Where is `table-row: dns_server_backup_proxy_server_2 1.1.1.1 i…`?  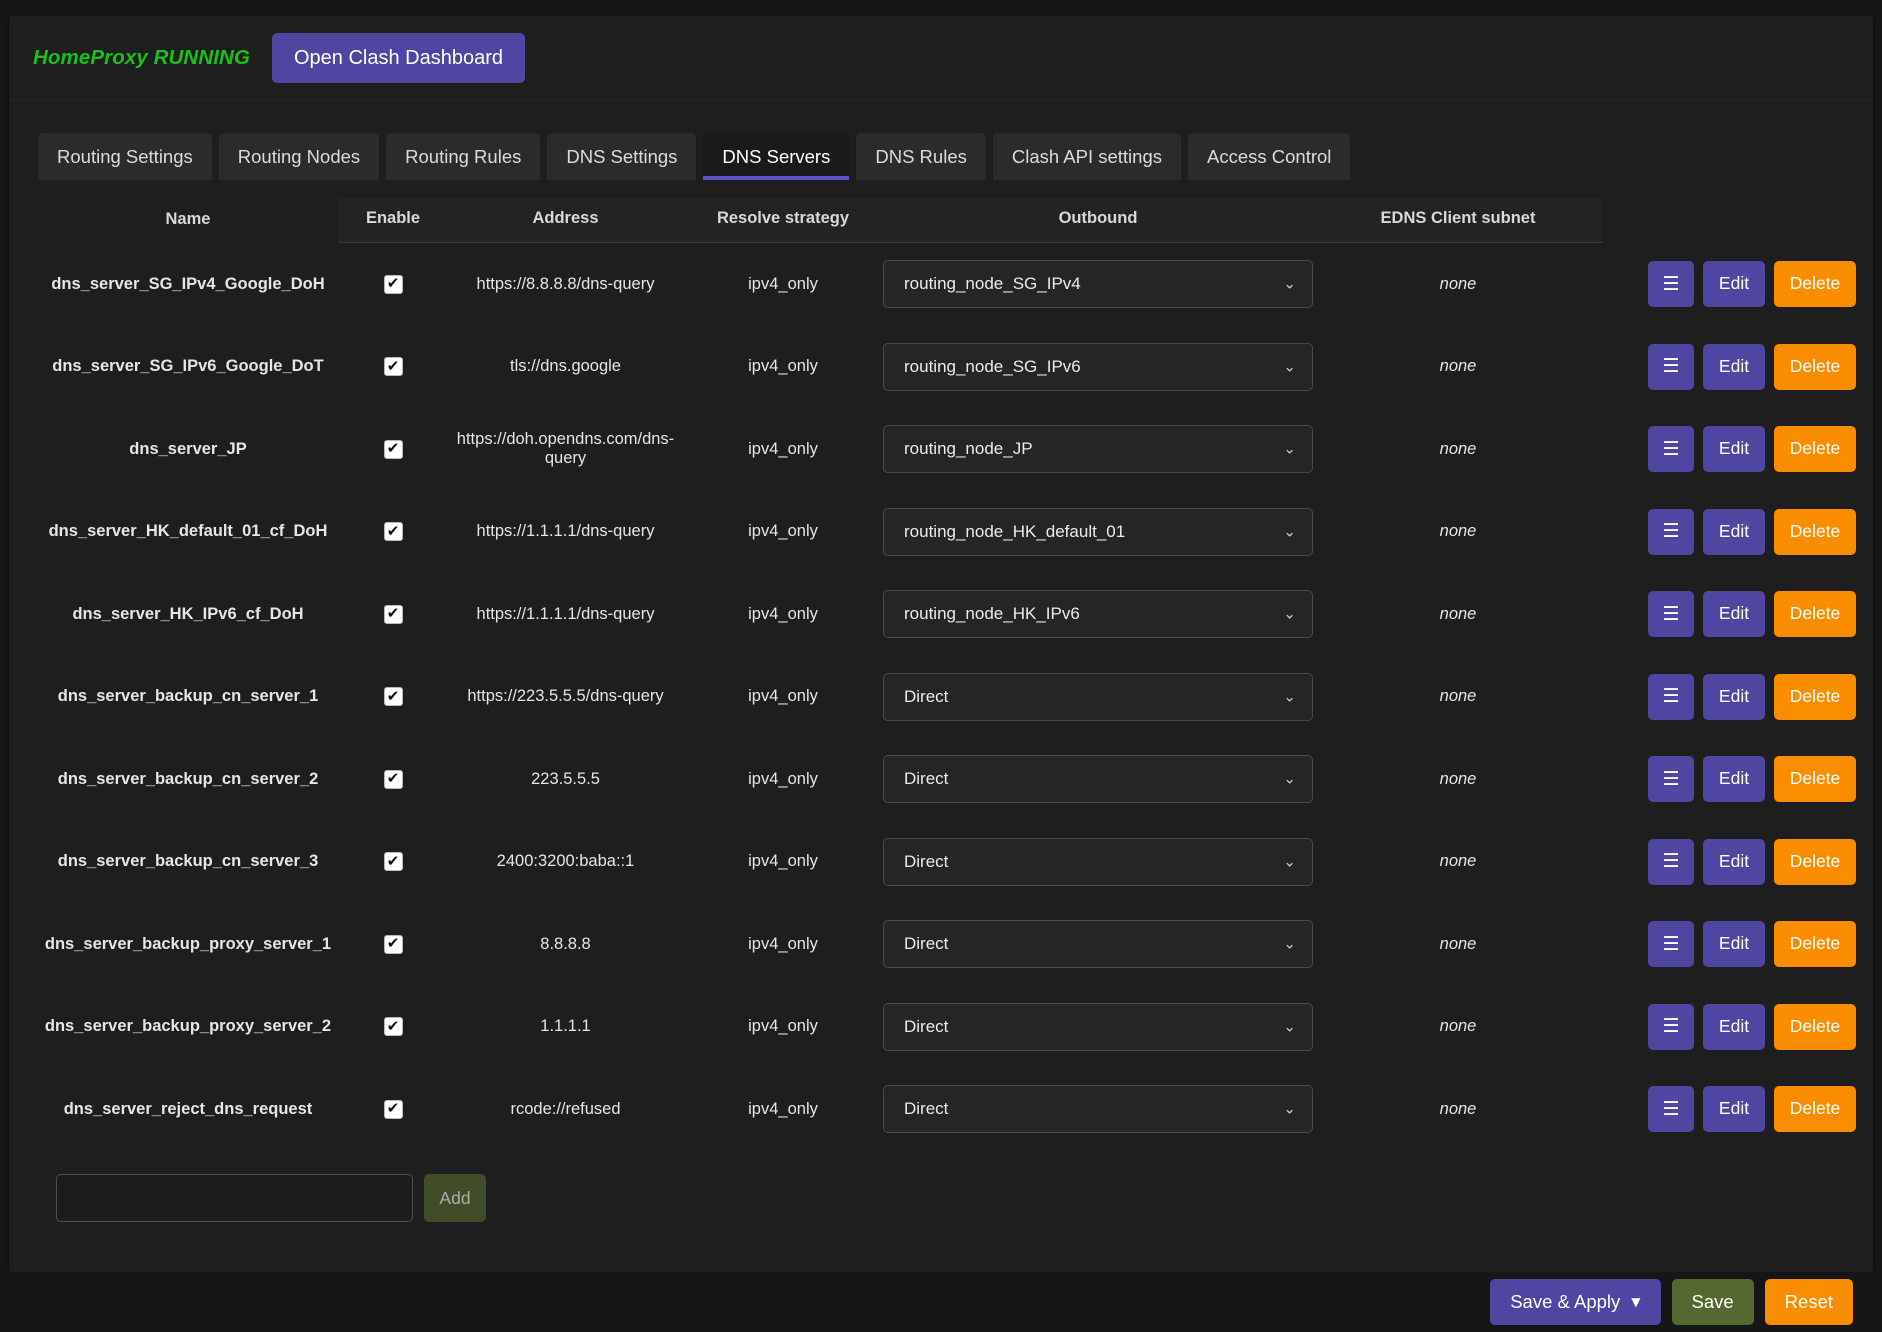
table-row: dns_server_backup_proxy_server_2 1.1.1.1 i… is located at coordinates (948, 1026).